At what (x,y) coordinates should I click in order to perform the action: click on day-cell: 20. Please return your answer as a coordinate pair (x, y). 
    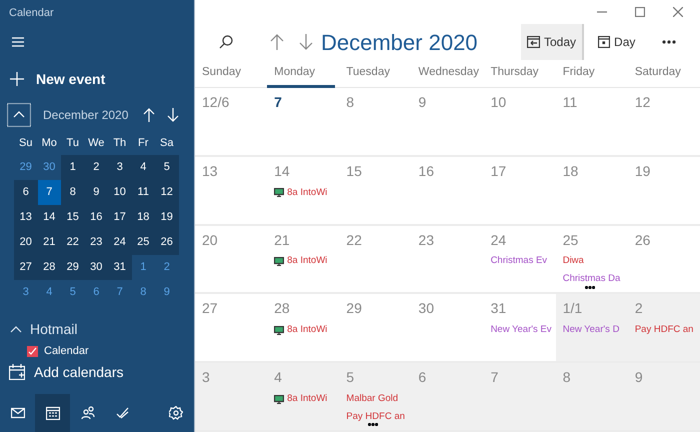
    Looking at the image, I should click on (26, 242).